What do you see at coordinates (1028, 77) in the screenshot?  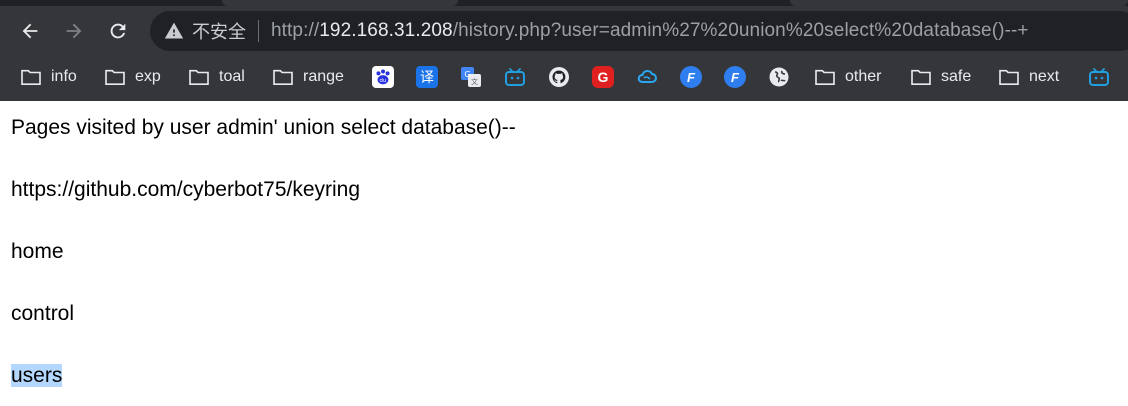 I see `bookmark-folder-next: next` at bounding box center [1028, 77].